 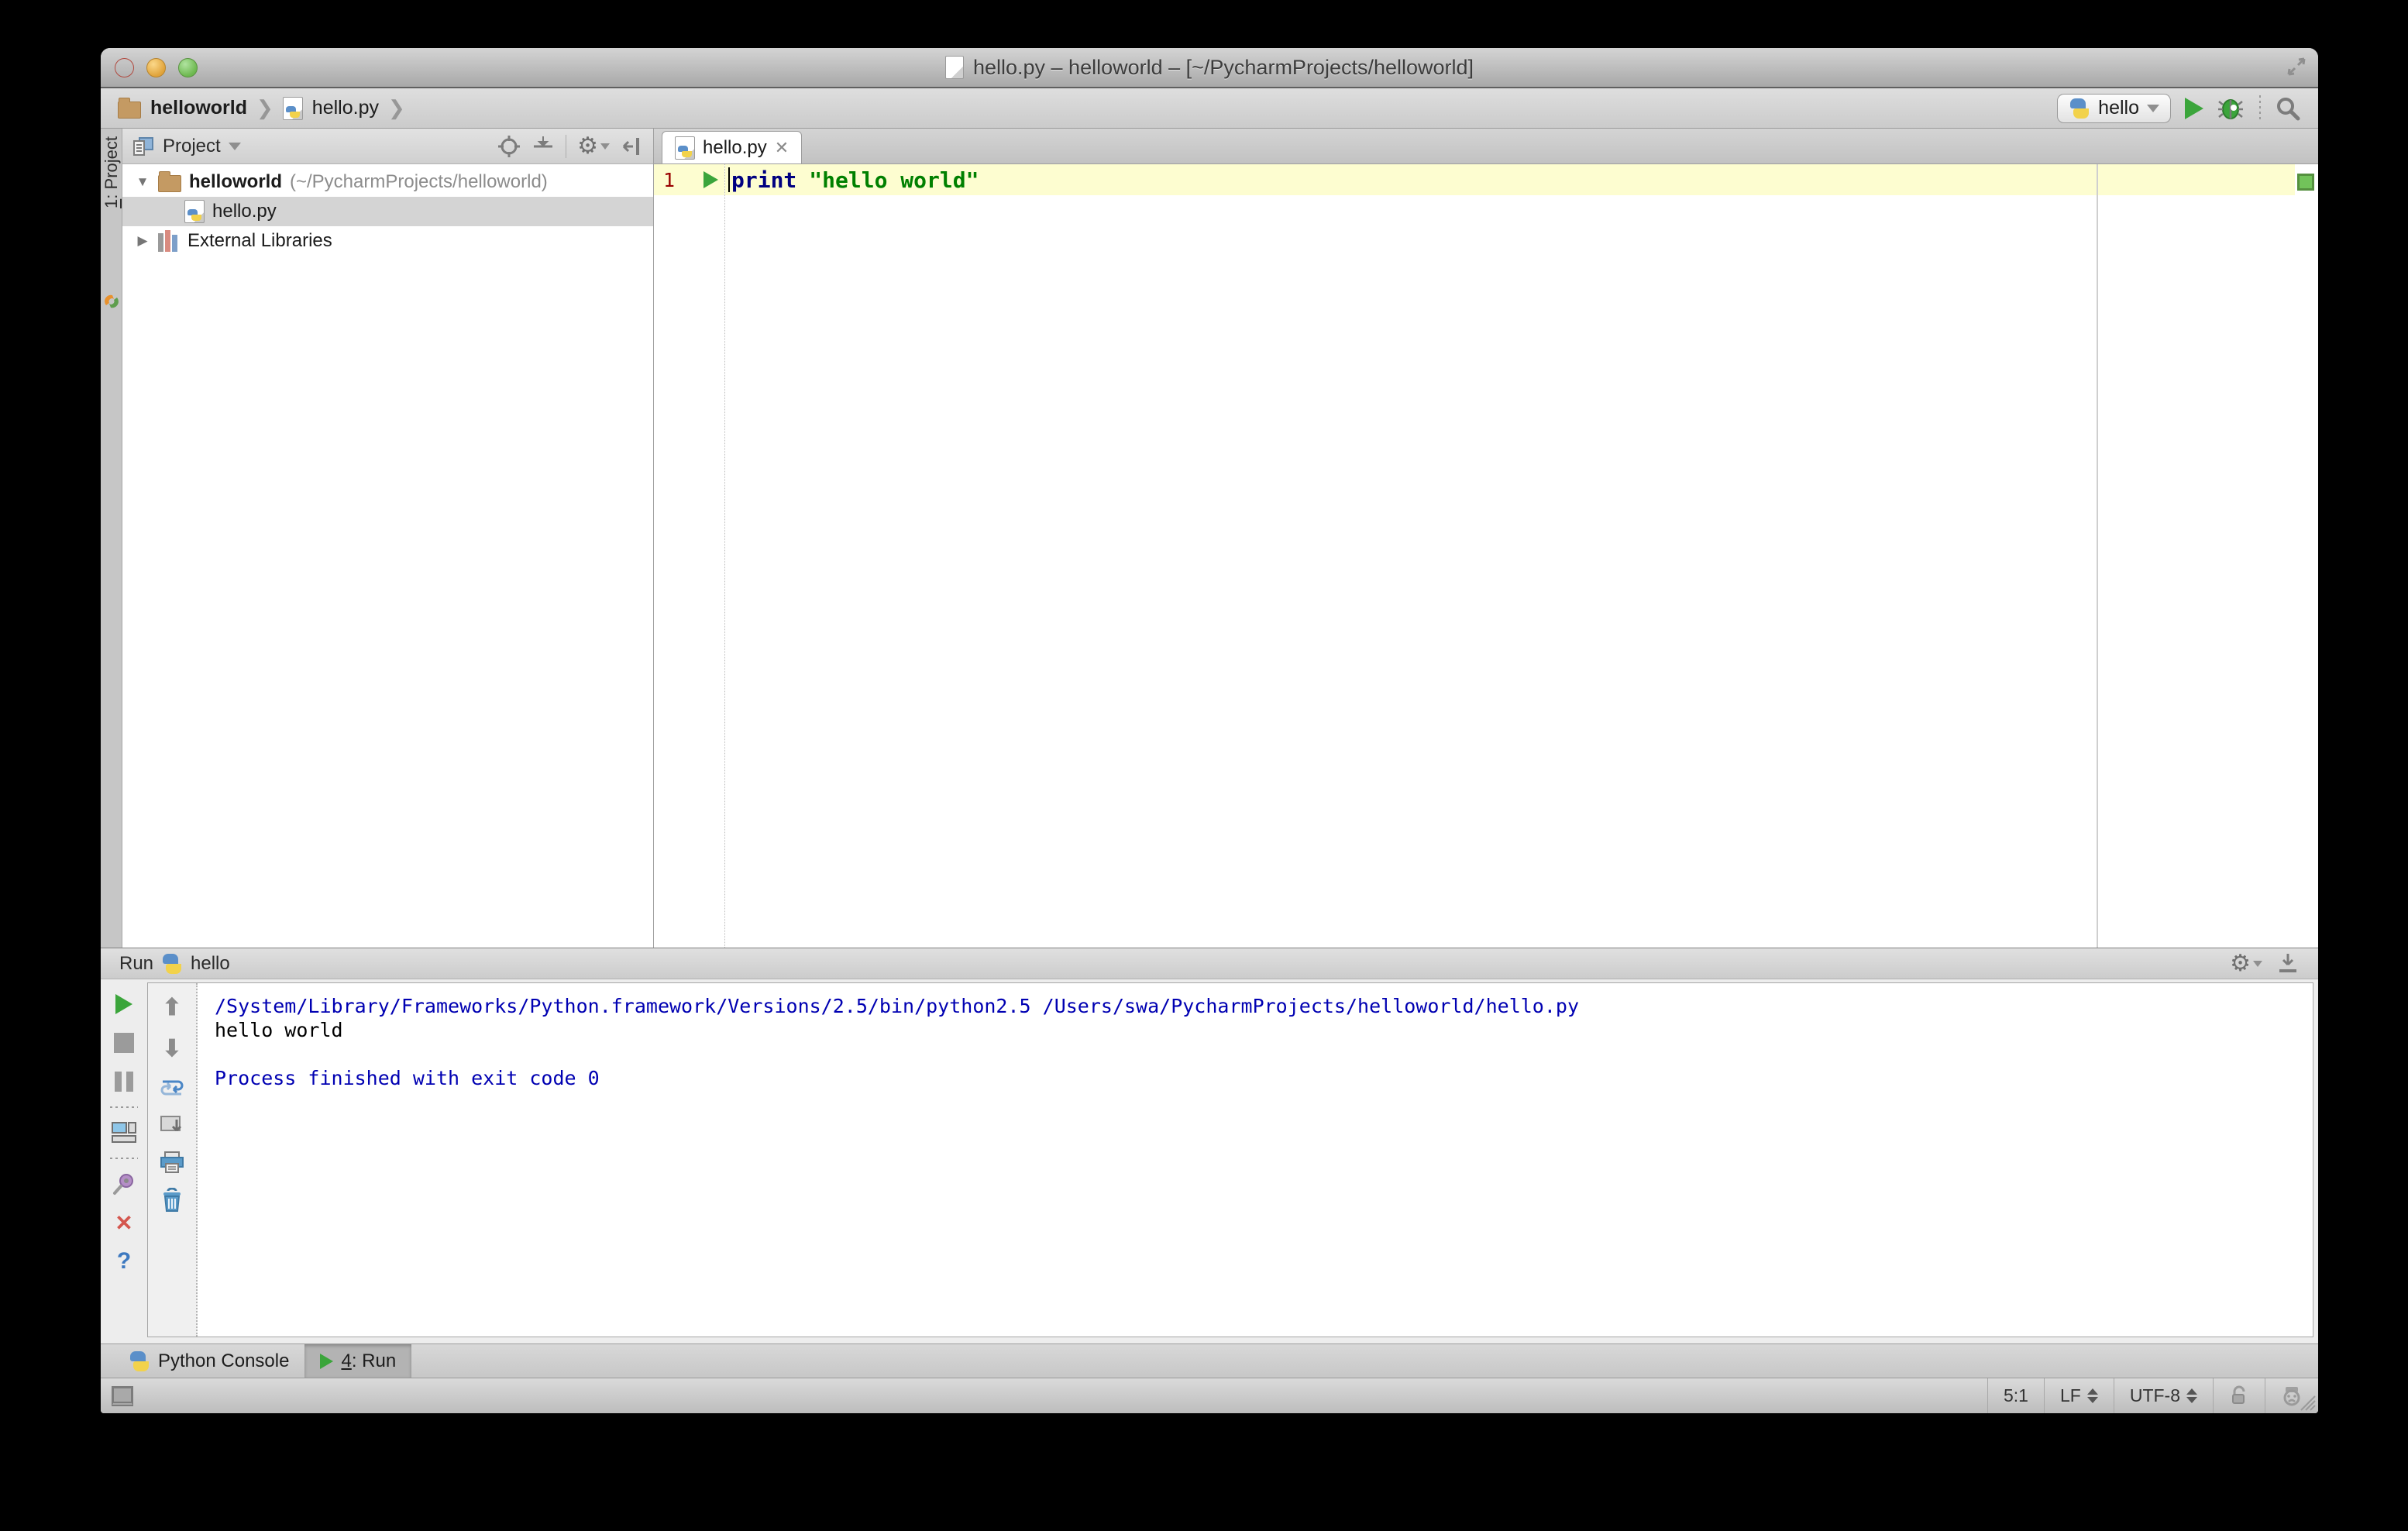 What do you see at coordinates (1209, 963) in the screenshot?
I see `run-panel-header: Run hello ⚙` at bounding box center [1209, 963].